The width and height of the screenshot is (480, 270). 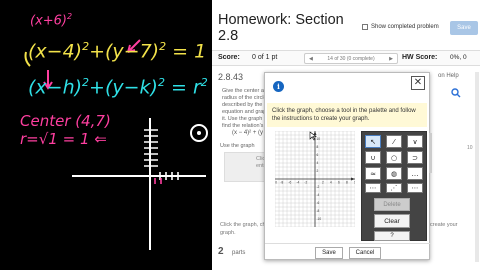 What do you see at coordinates (51, 20) in the screenshot?
I see `board-line-1: (x+6)2` at bounding box center [51, 20].